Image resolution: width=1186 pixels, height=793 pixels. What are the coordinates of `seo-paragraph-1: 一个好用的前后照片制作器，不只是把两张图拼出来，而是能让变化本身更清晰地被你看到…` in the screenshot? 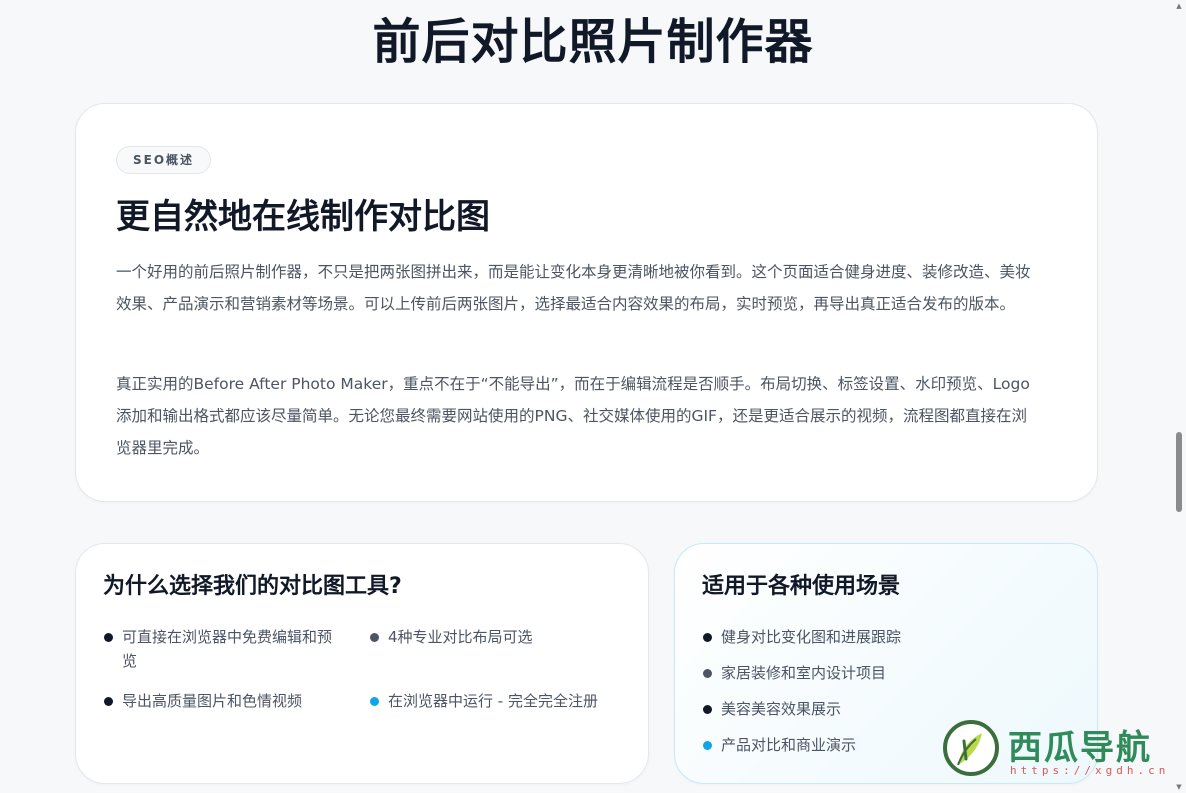 It's located at (573, 288).